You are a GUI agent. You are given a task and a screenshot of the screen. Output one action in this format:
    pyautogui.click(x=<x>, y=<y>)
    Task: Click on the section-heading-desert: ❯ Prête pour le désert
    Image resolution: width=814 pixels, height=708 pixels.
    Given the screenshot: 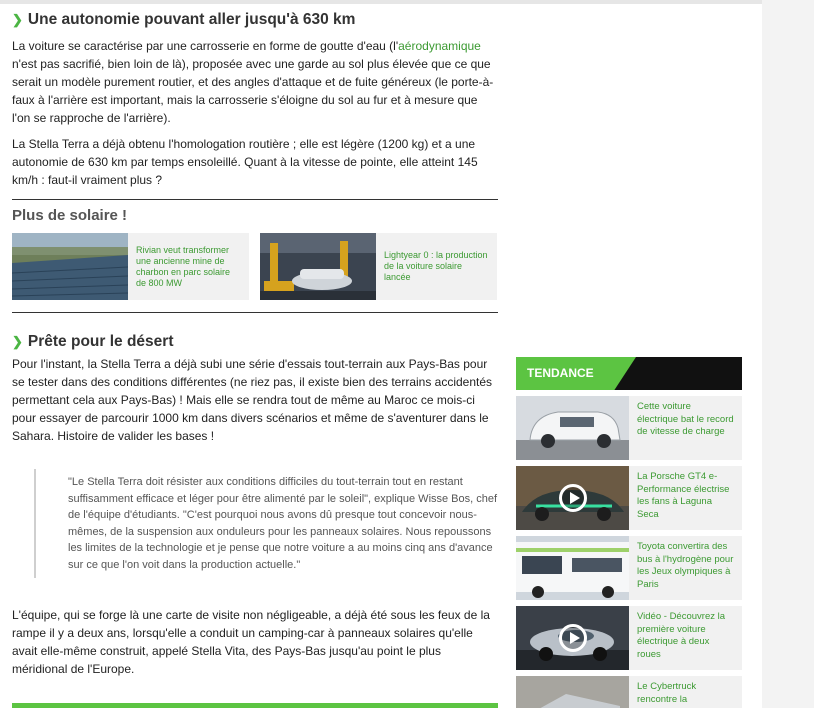 What is the action you would take?
    pyautogui.click(x=255, y=342)
    